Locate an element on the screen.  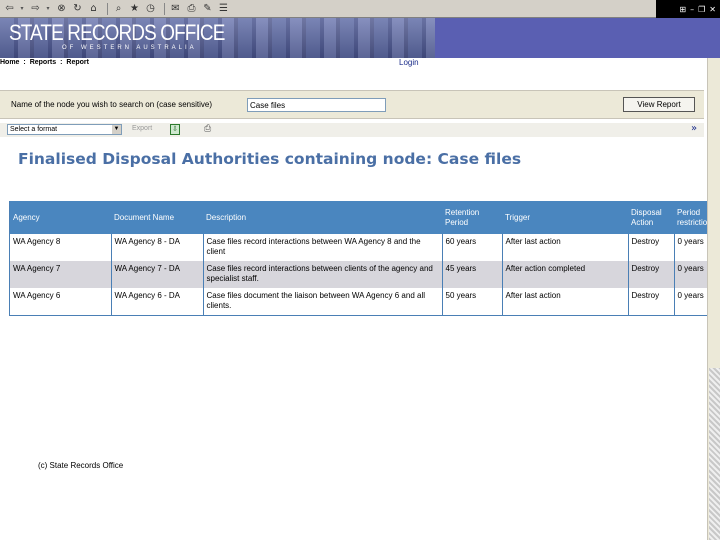
copyright-footer: (c) State Records Office is located at coordinates (81, 465).